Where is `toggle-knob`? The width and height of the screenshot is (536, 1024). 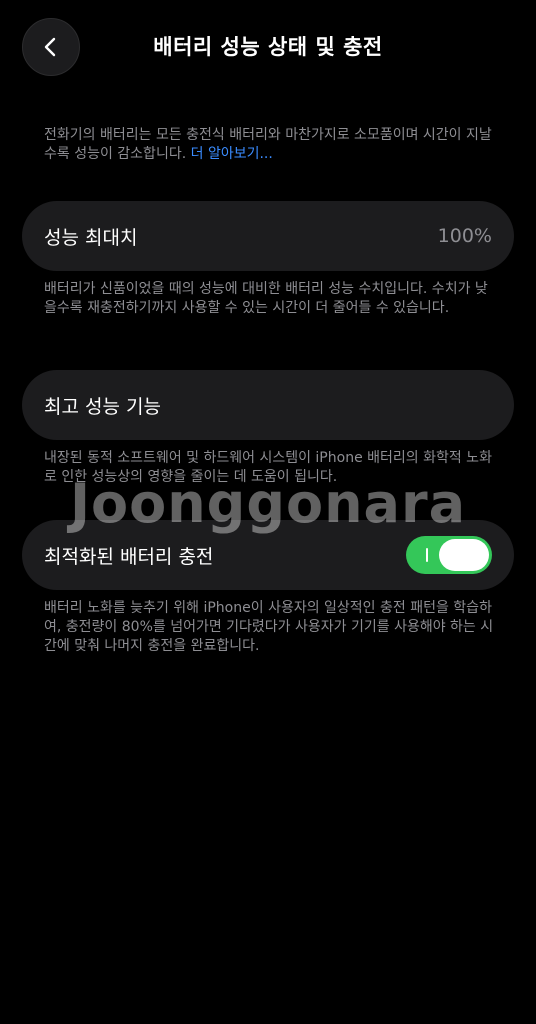
toggle-knob is located at coordinates (464, 555).